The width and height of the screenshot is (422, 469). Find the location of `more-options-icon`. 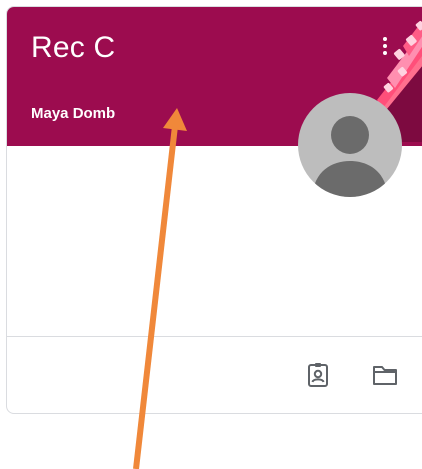

more-options-icon is located at coordinates (385, 46).